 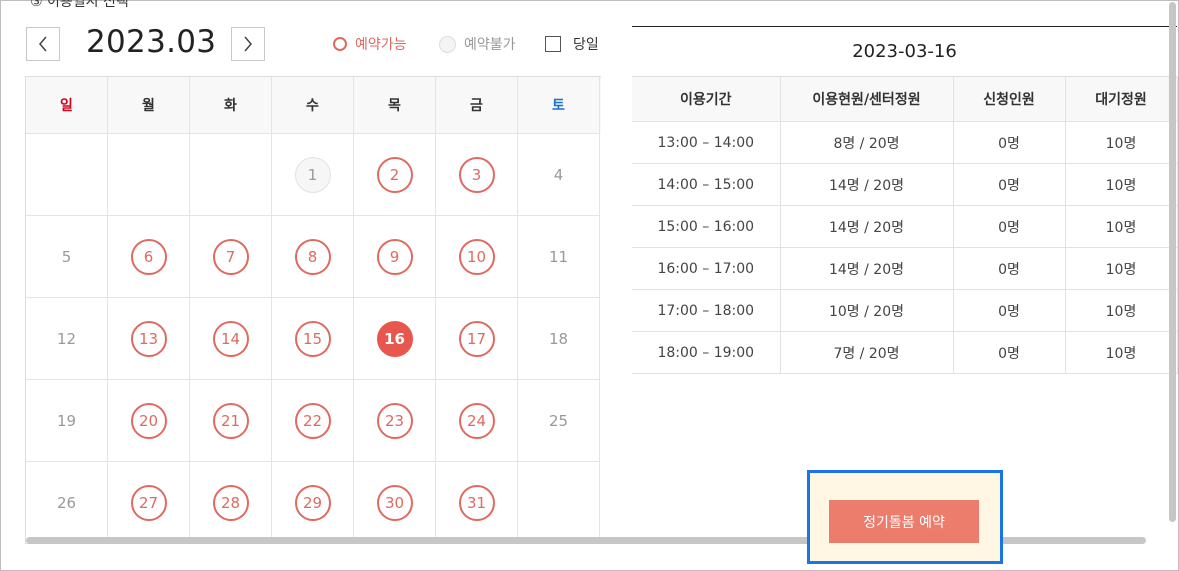 I want to click on table-row: 16:00 – 17:00 14명 / 20명 0명 10명, so click(x=905, y=268).